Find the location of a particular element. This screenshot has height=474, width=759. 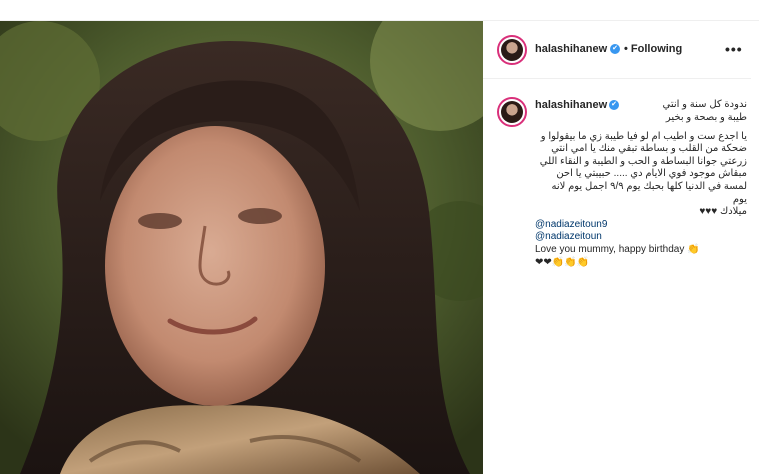

author-avatar is located at coordinates (512, 50).